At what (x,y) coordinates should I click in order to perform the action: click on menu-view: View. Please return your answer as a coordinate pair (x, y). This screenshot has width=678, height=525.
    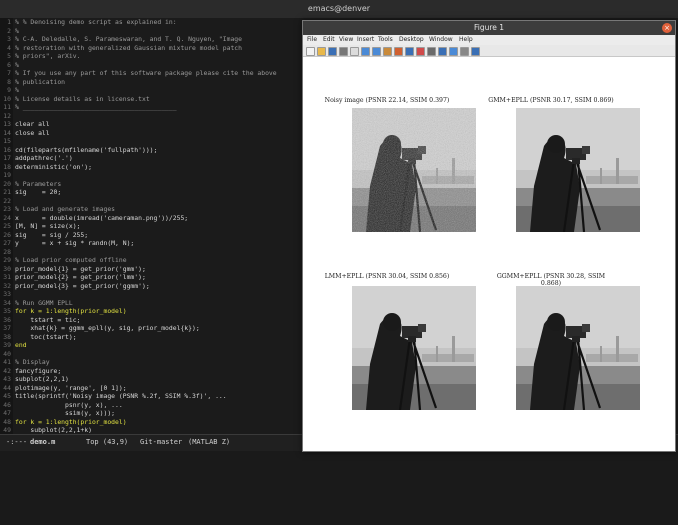
    Looking at the image, I should click on (346, 40).